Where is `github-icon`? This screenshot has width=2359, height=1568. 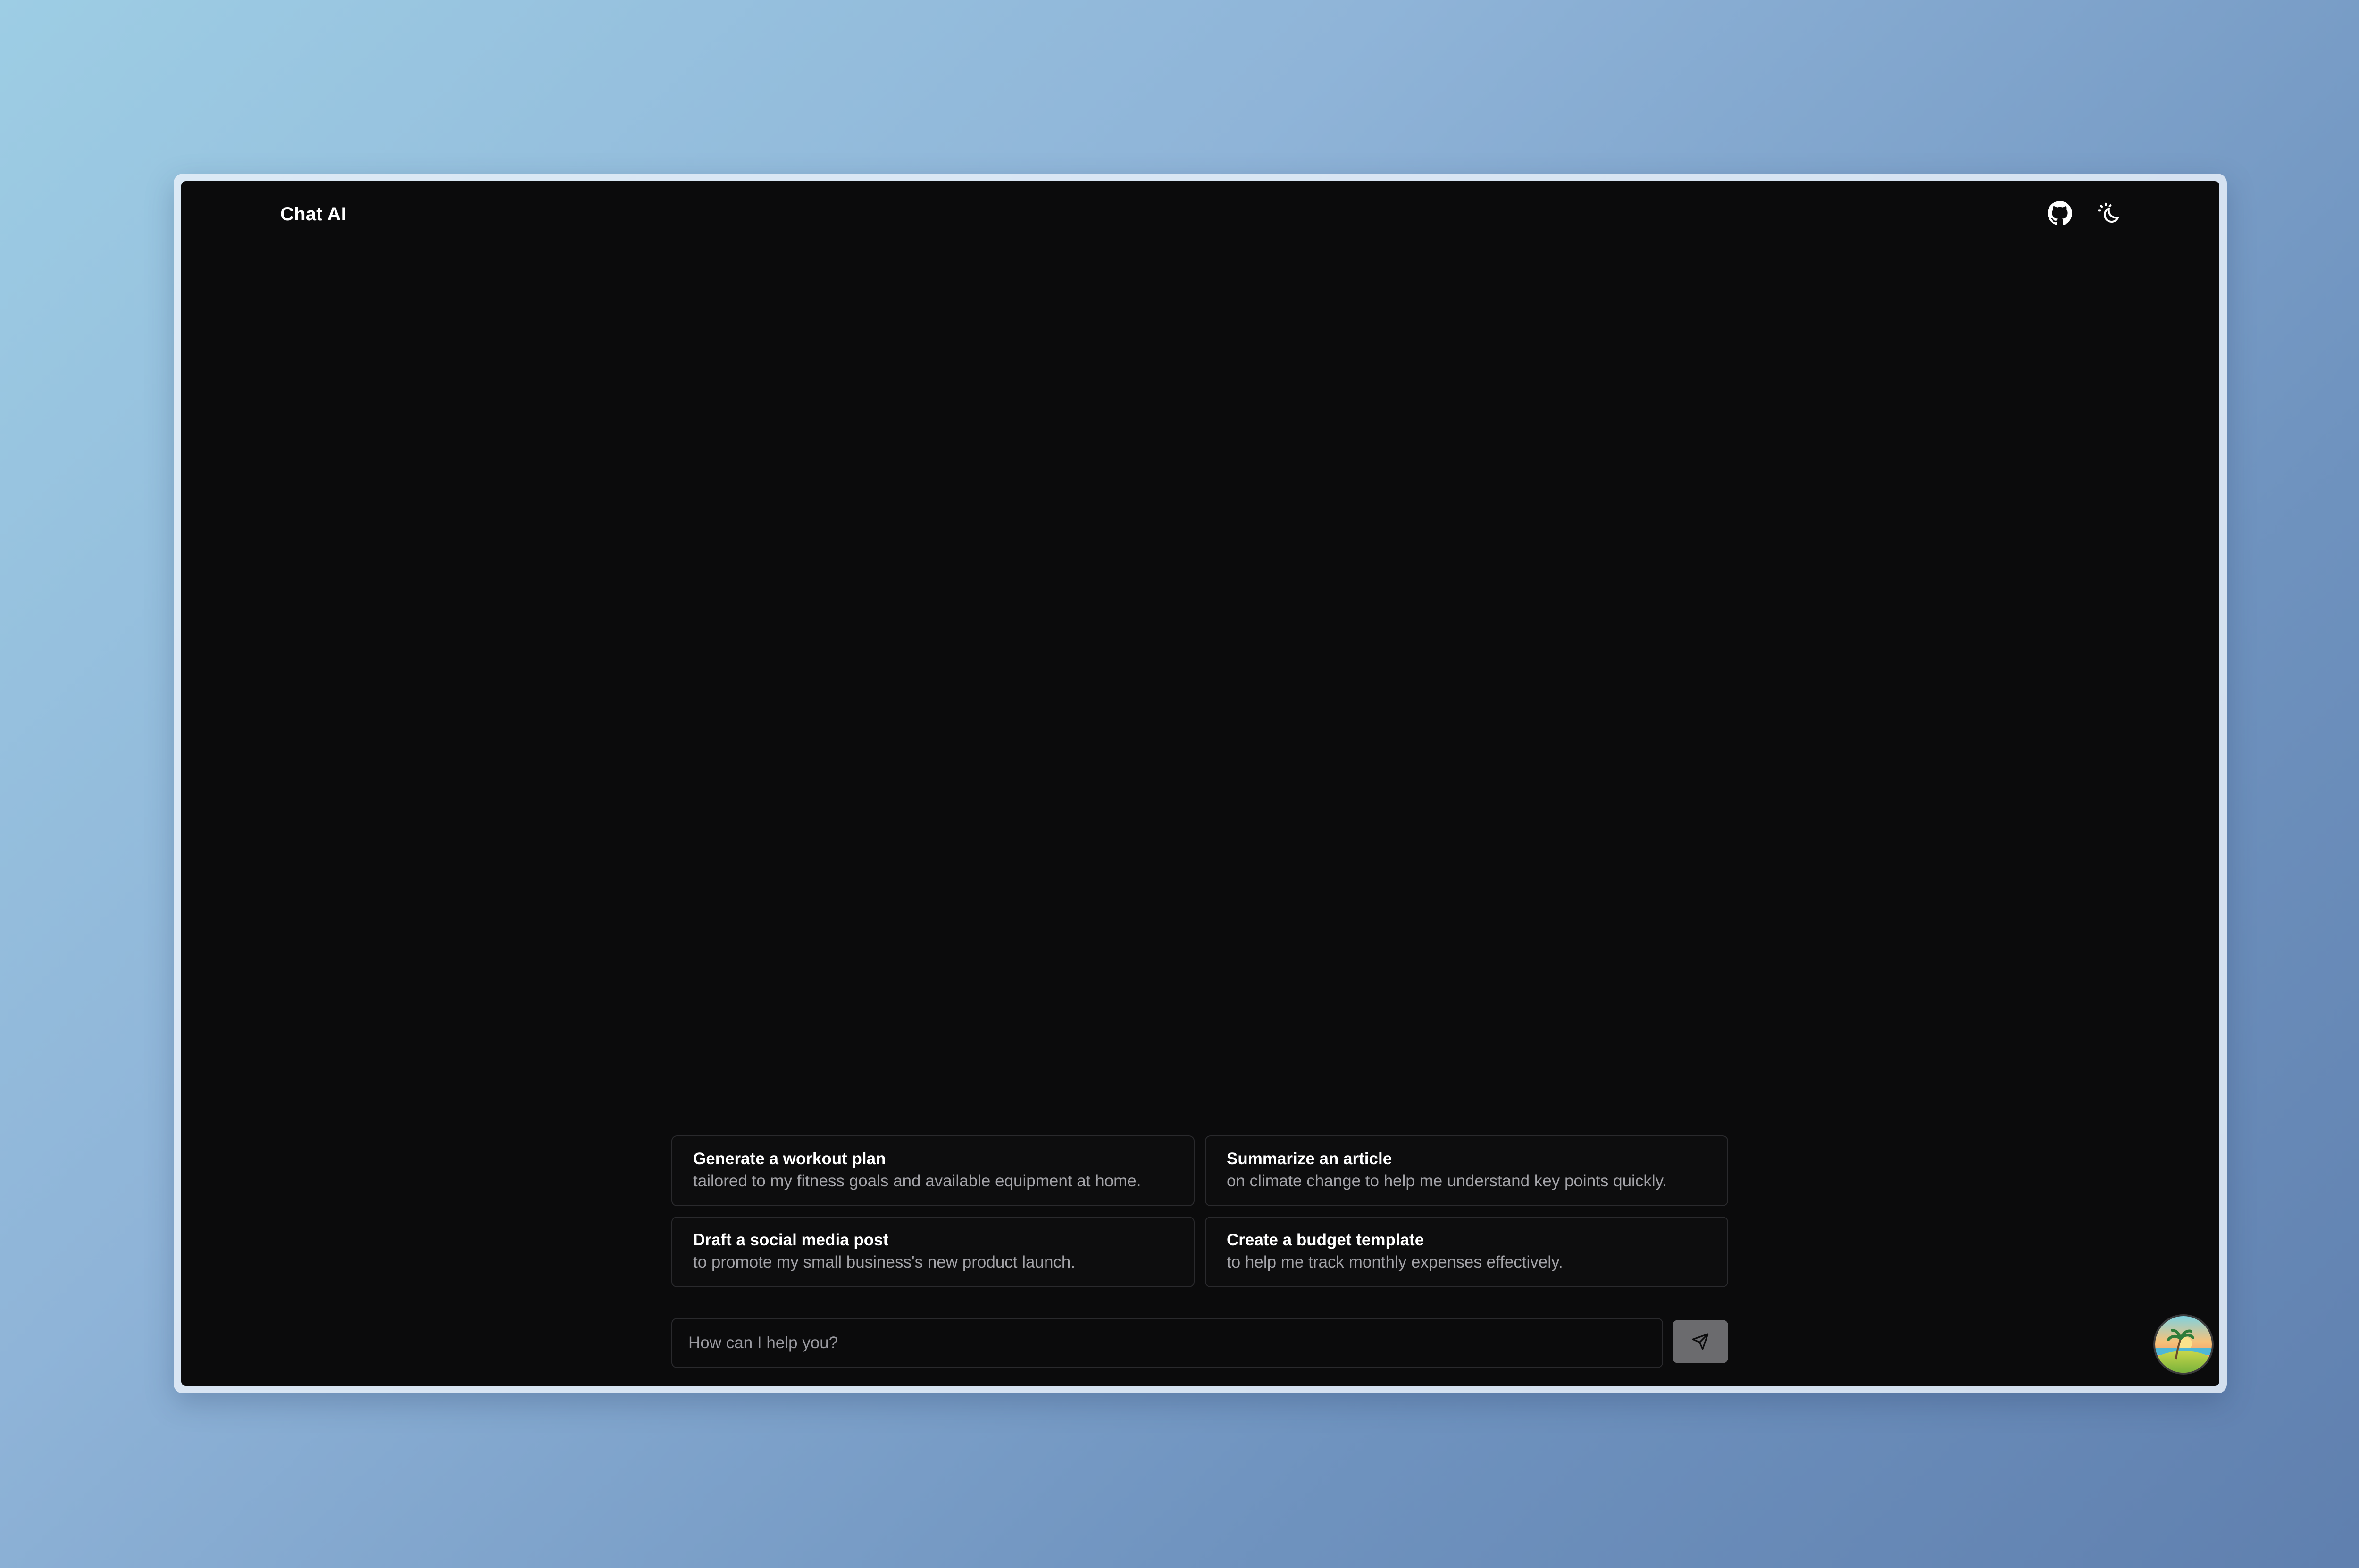
github-icon is located at coordinates (2060, 213).